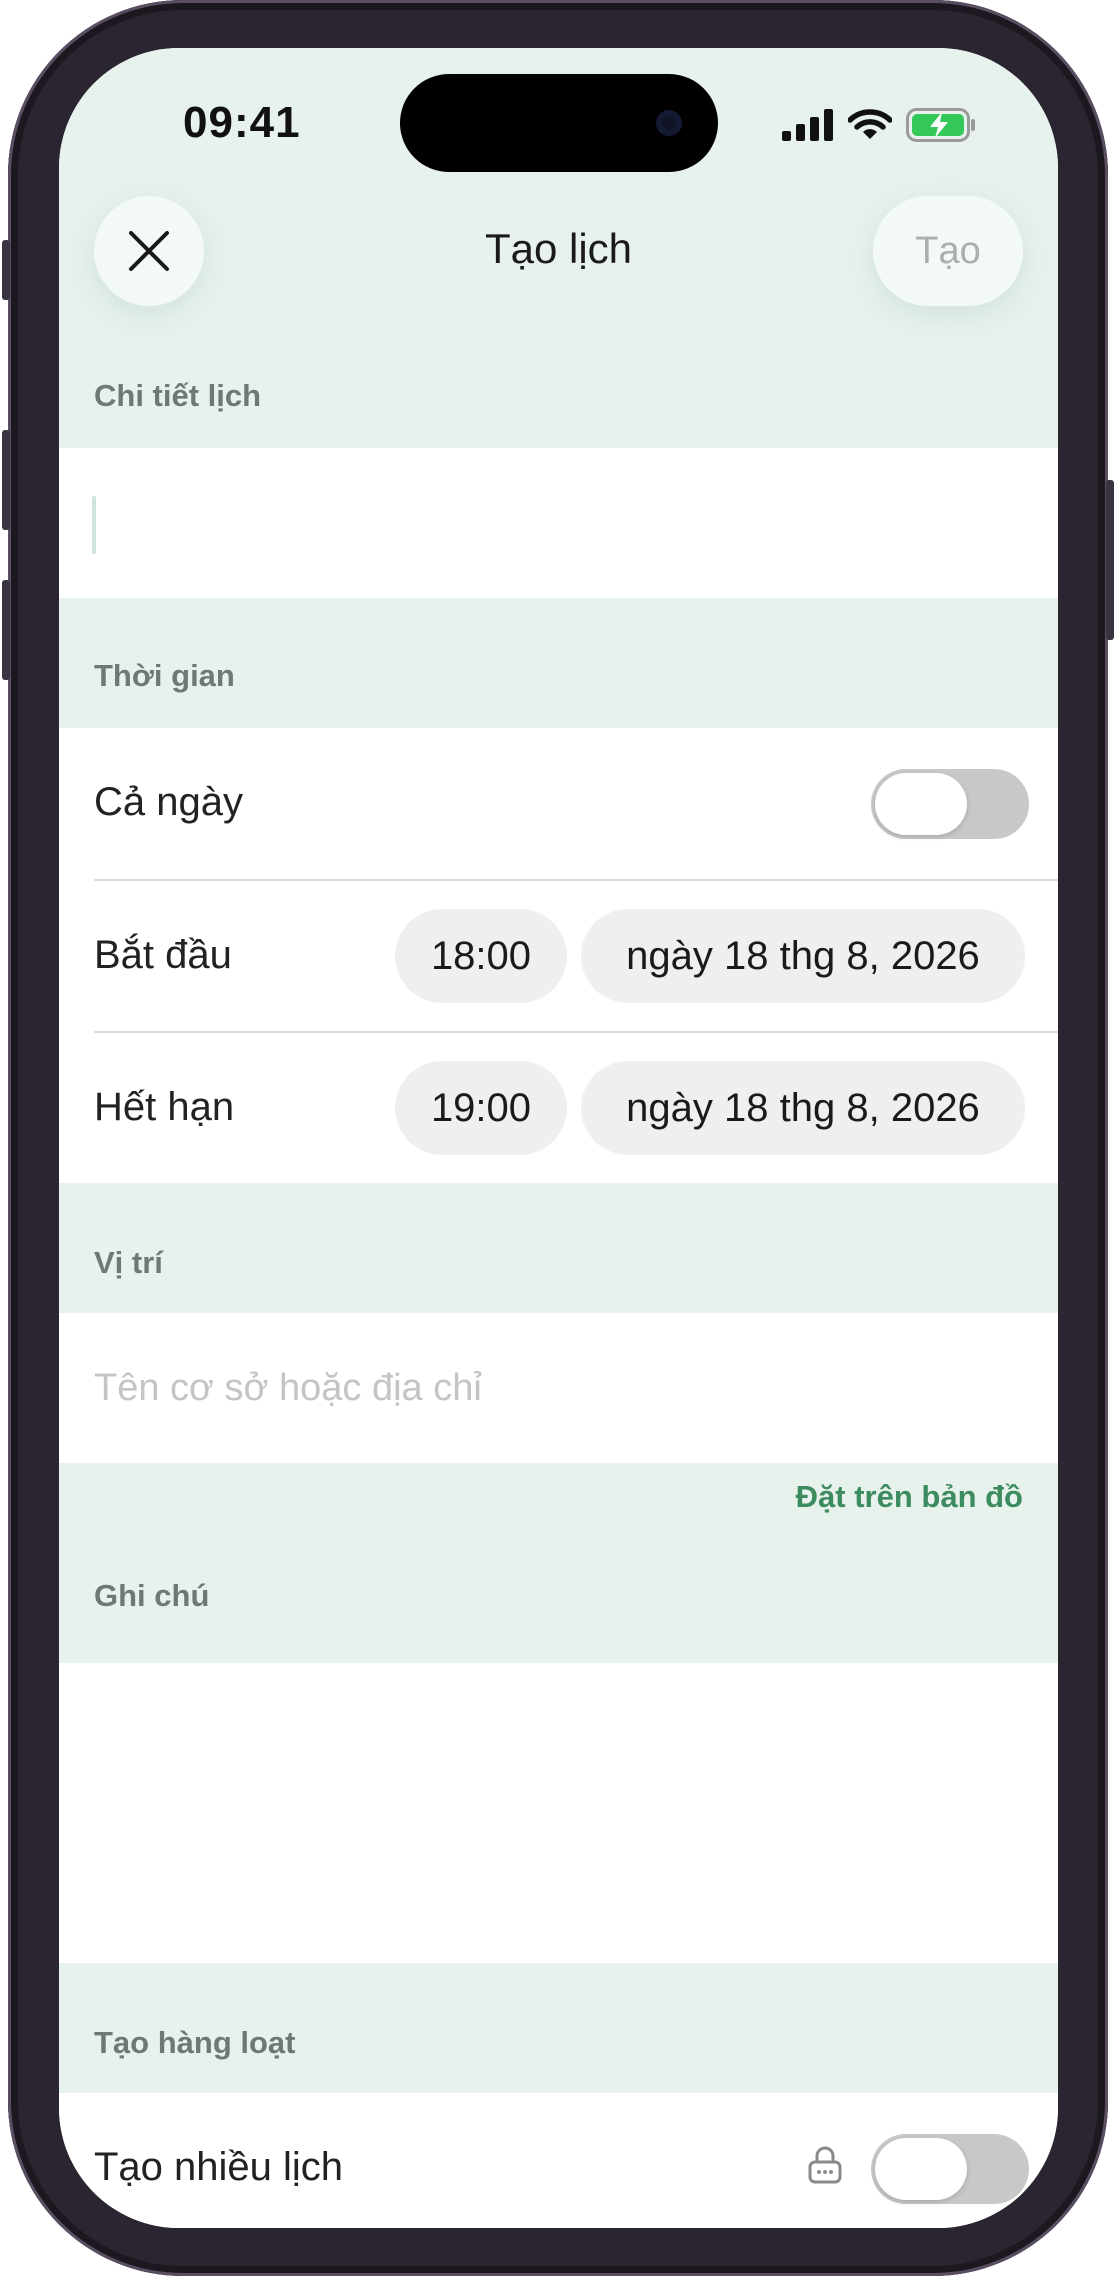 The image size is (1116, 2276). Describe the element at coordinates (128, 1262) in the screenshot. I see `location-section-label: Vị trí` at that location.